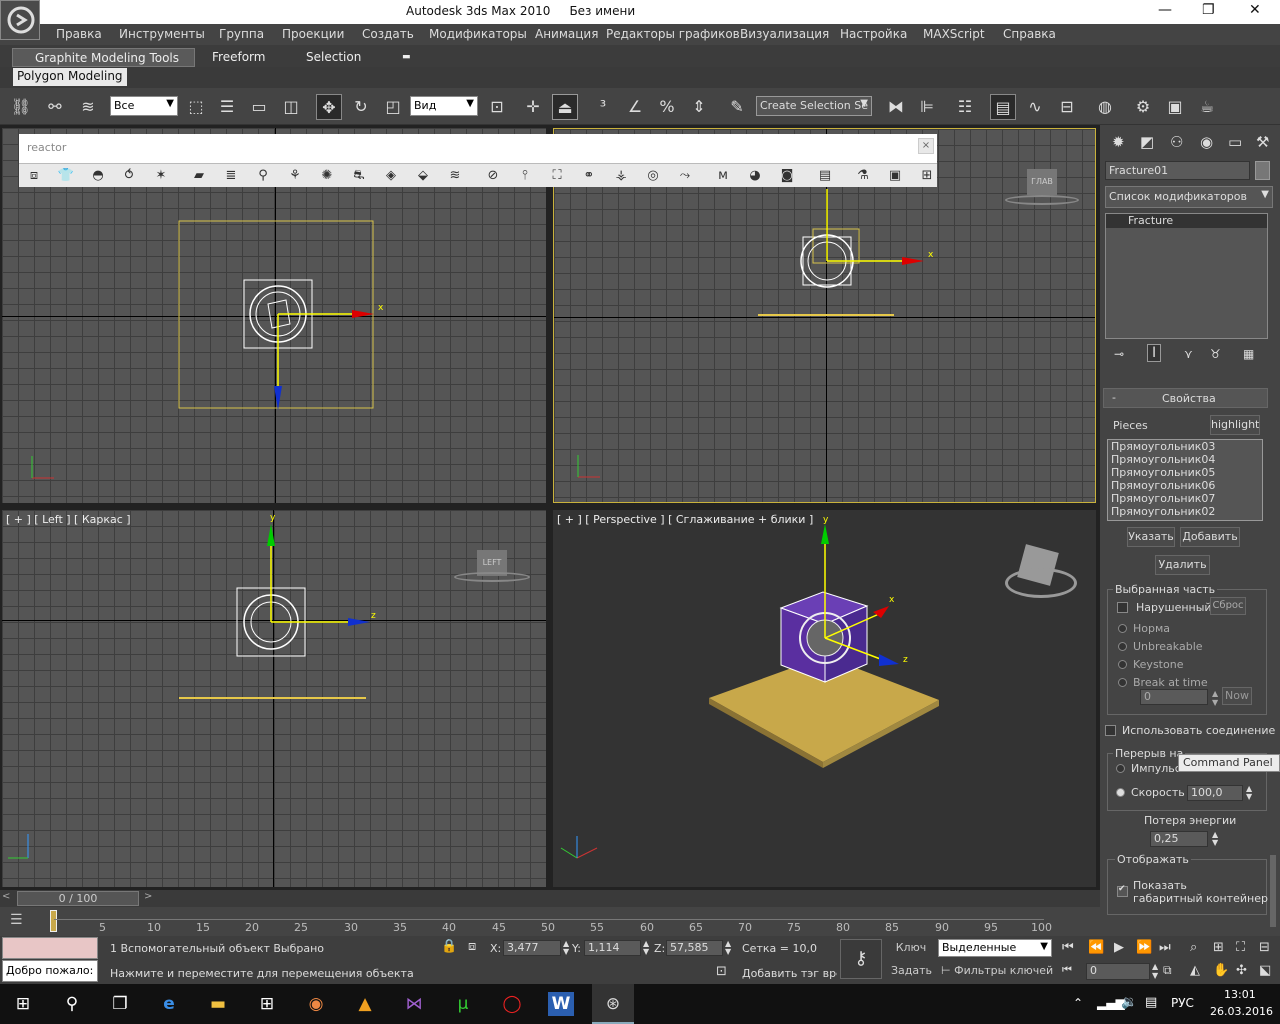  What do you see at coordinates (737, 107) in the screenshot?
I see `edit-named-selection-icon: ✎` at bounding box center [737, 107].